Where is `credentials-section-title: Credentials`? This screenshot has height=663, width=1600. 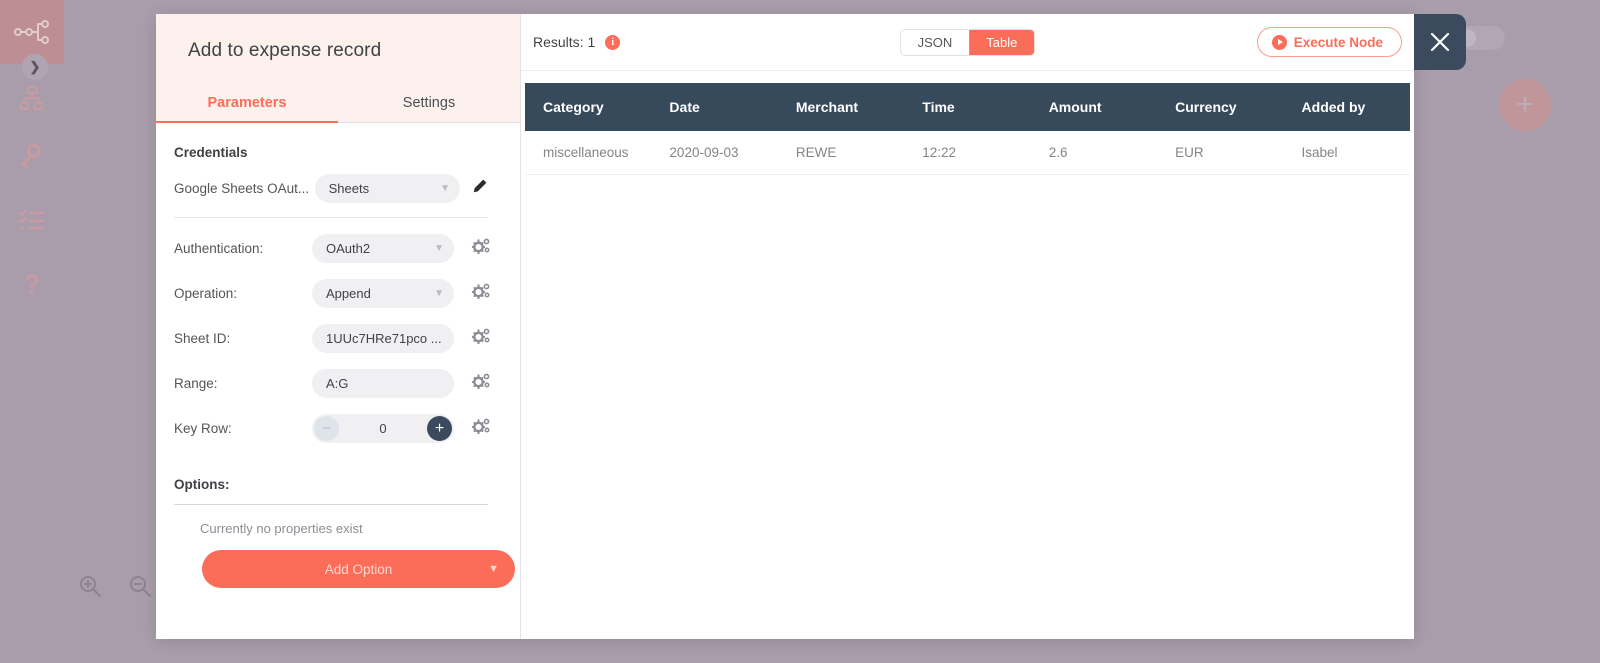
credentials-section-title: Credentials is located at coordinates (211, 152).